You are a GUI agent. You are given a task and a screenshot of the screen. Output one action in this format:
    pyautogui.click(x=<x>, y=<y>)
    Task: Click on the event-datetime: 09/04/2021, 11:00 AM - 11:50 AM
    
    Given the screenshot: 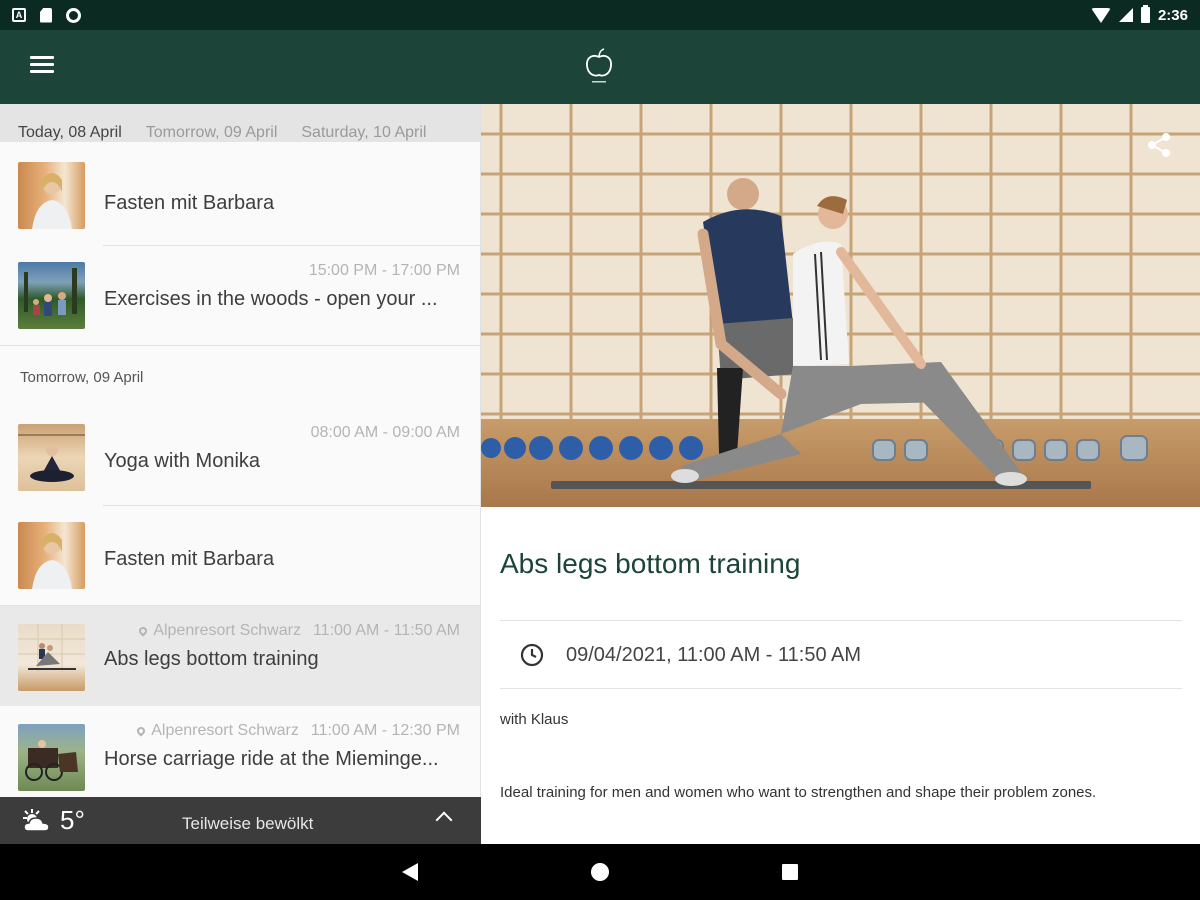 What is the action you would take?
    pyautogui.click(x=714, y=655)
    